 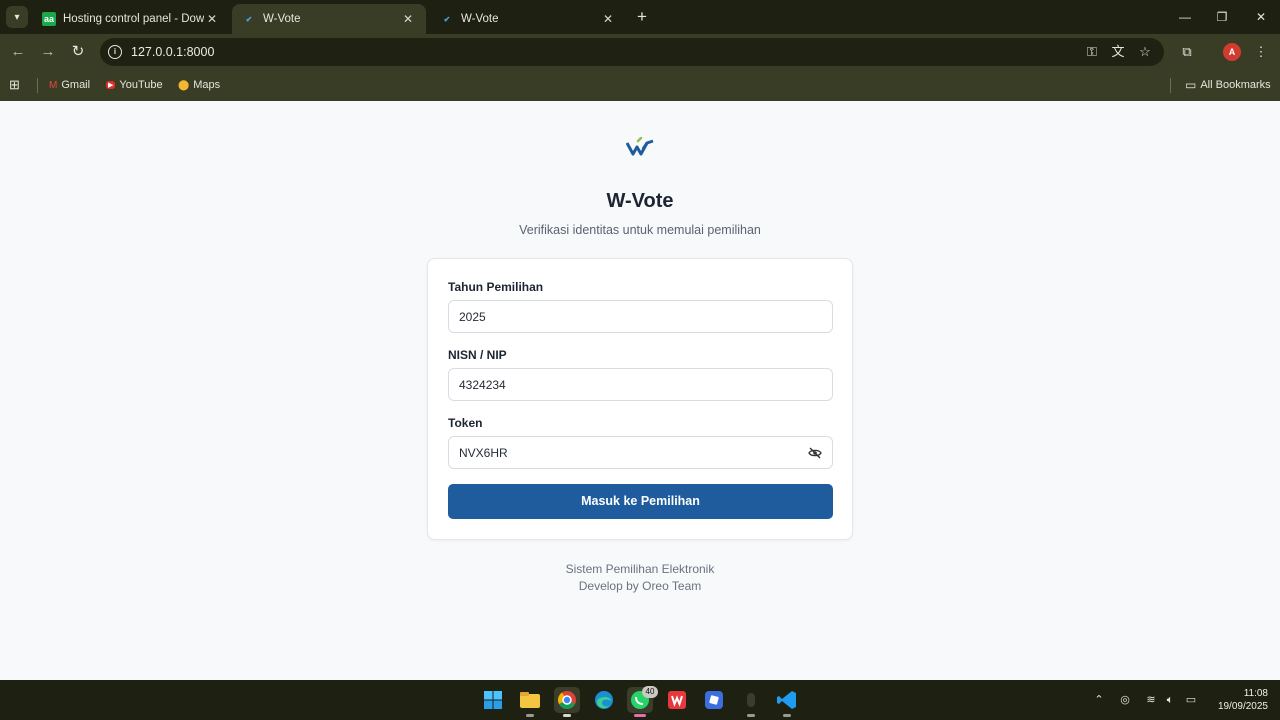 What do you see at coordinates (1232, 52) in the screenshot?
I see `profile-avatar: A` at bounding box center [1232, 52].